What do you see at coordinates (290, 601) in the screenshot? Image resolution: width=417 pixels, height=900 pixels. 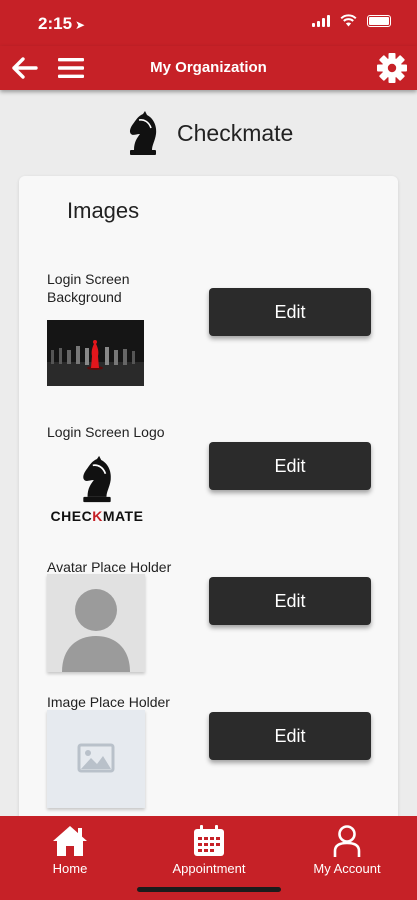 I see `edit-avatar-placeholder-button: Edit` at bounding box center [290, 601].